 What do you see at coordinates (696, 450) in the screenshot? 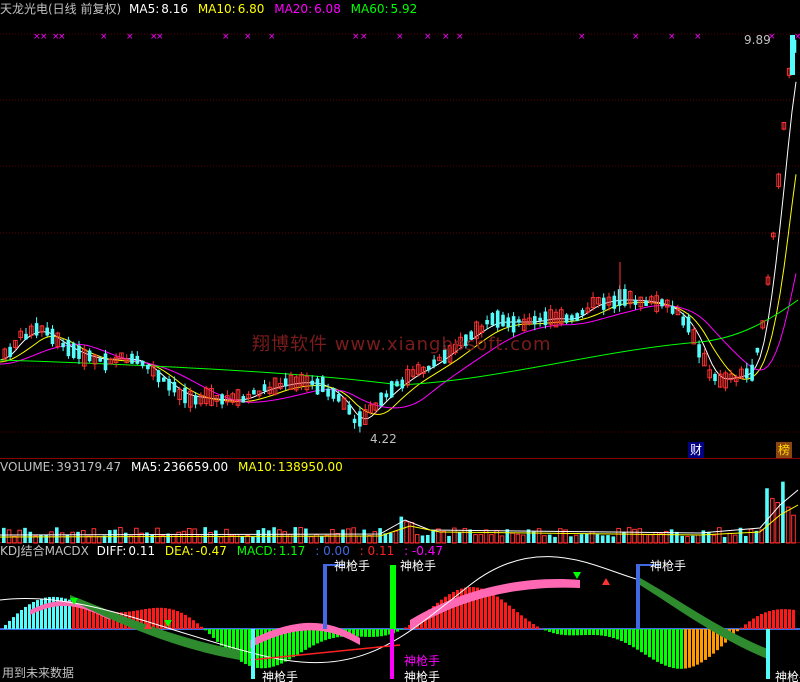
I see `finance-badge: 财` at bounding box center [696, 450].